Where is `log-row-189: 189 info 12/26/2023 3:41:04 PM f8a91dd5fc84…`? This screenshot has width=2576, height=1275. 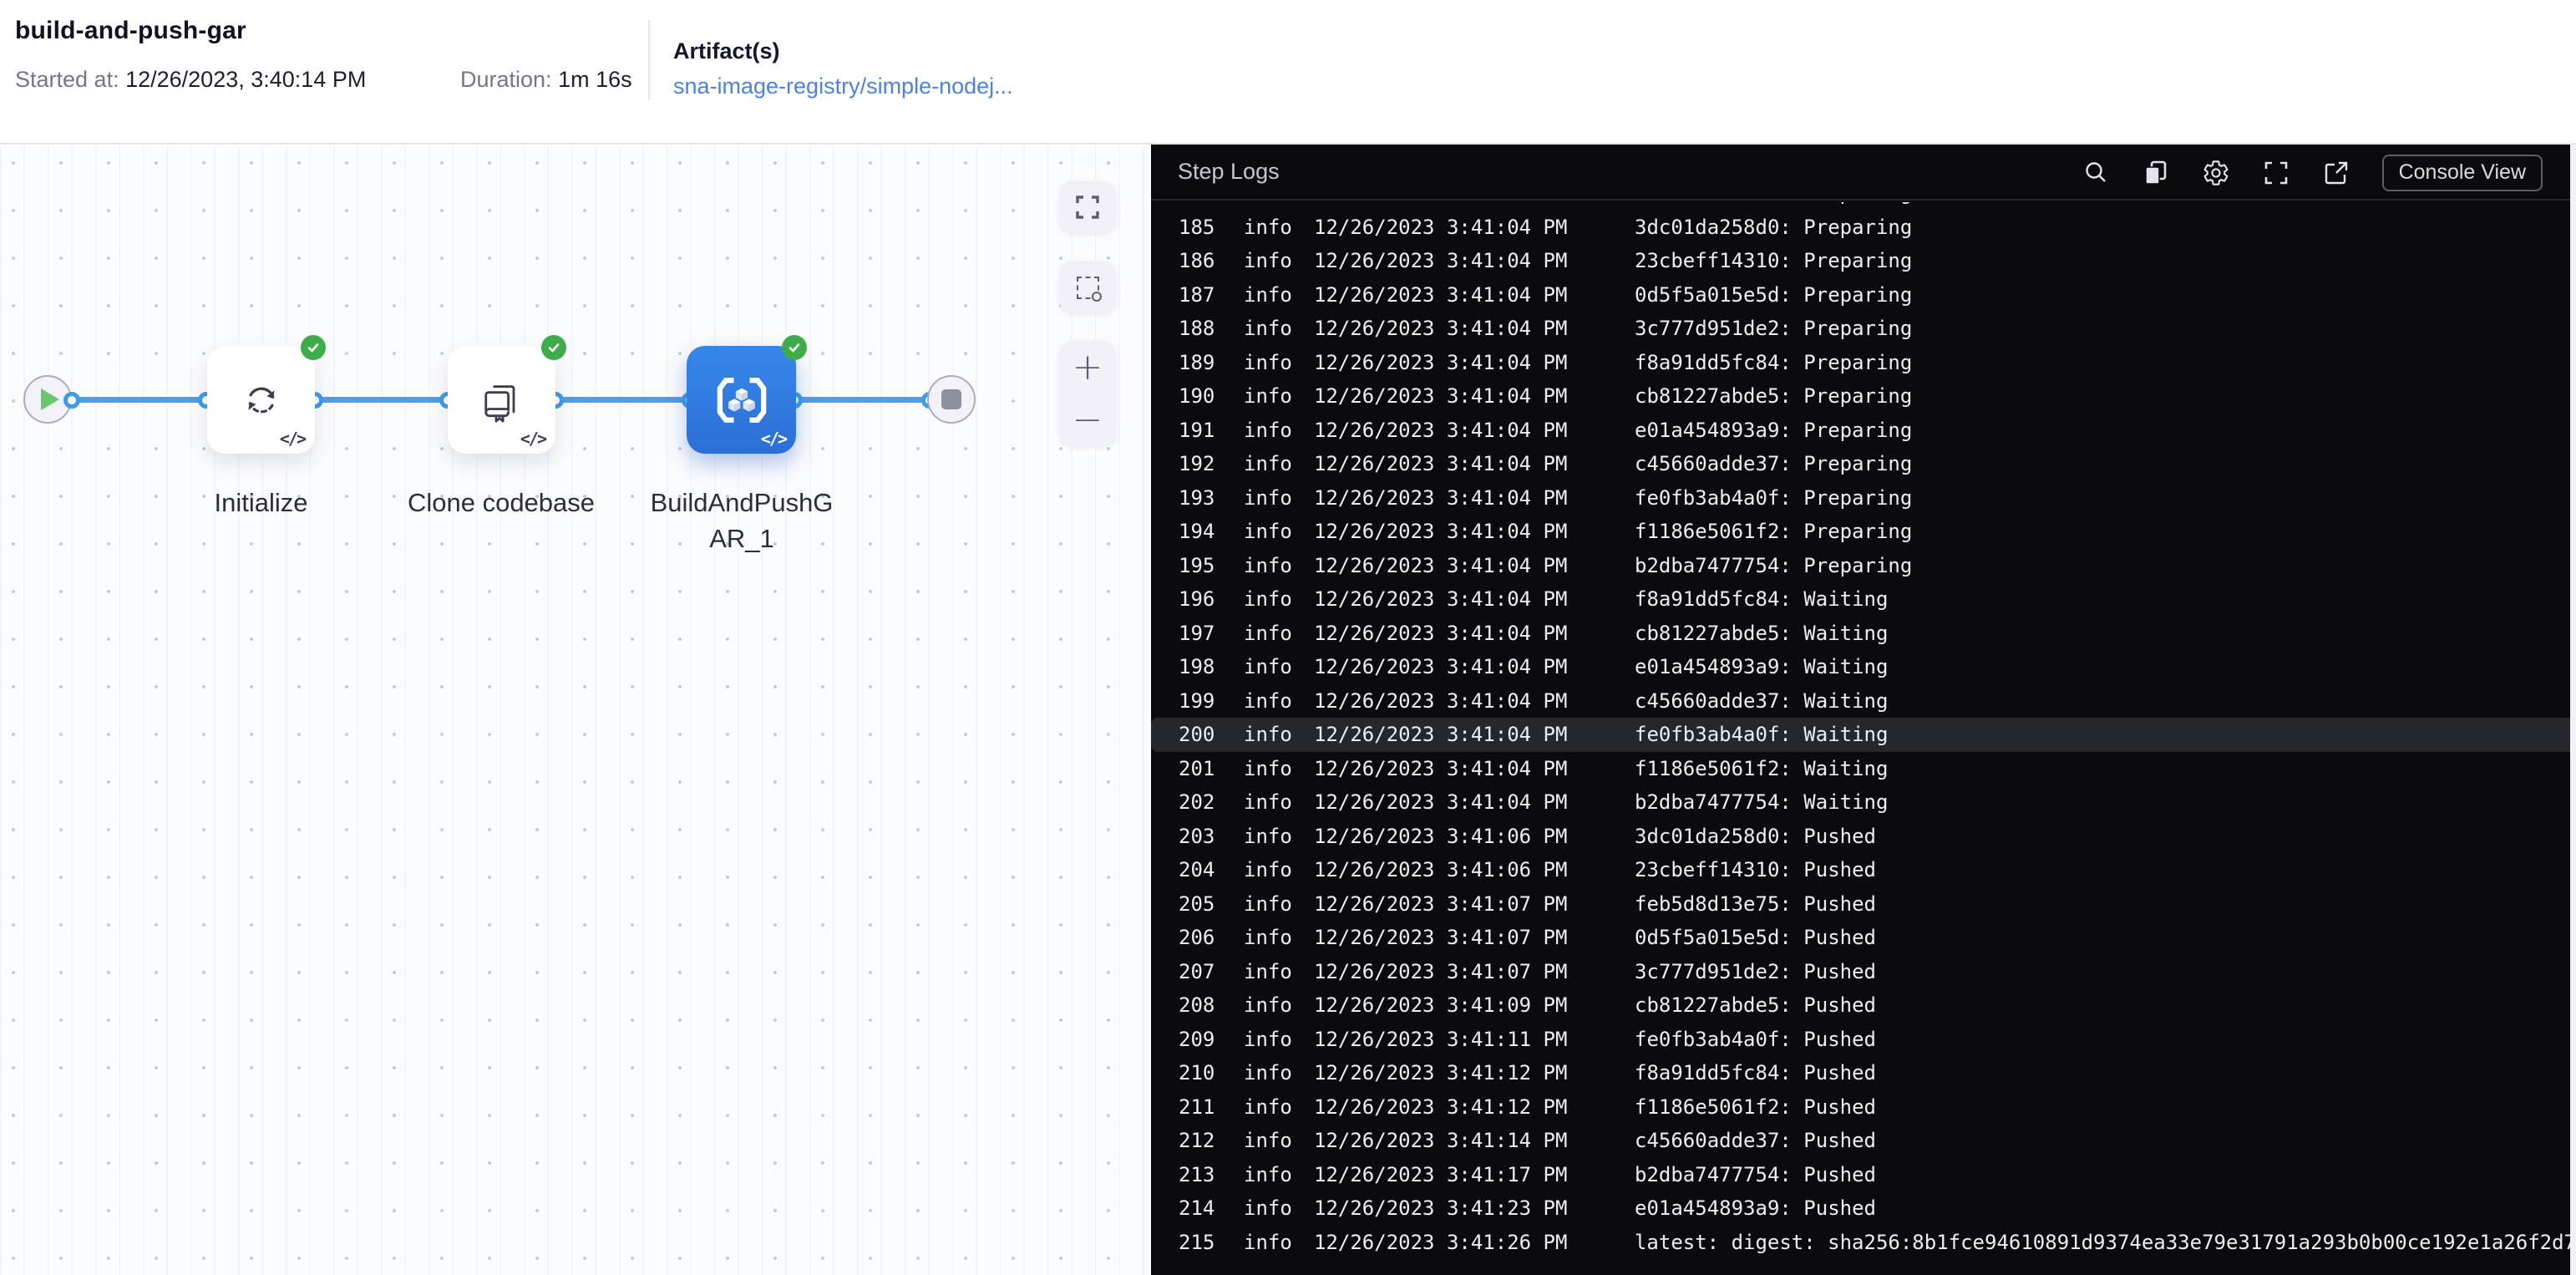 log-row-189: 189 info 12/26/2023 3:41:04 PM f8a91dd5fc84… is located at coordinates (1864, 363).